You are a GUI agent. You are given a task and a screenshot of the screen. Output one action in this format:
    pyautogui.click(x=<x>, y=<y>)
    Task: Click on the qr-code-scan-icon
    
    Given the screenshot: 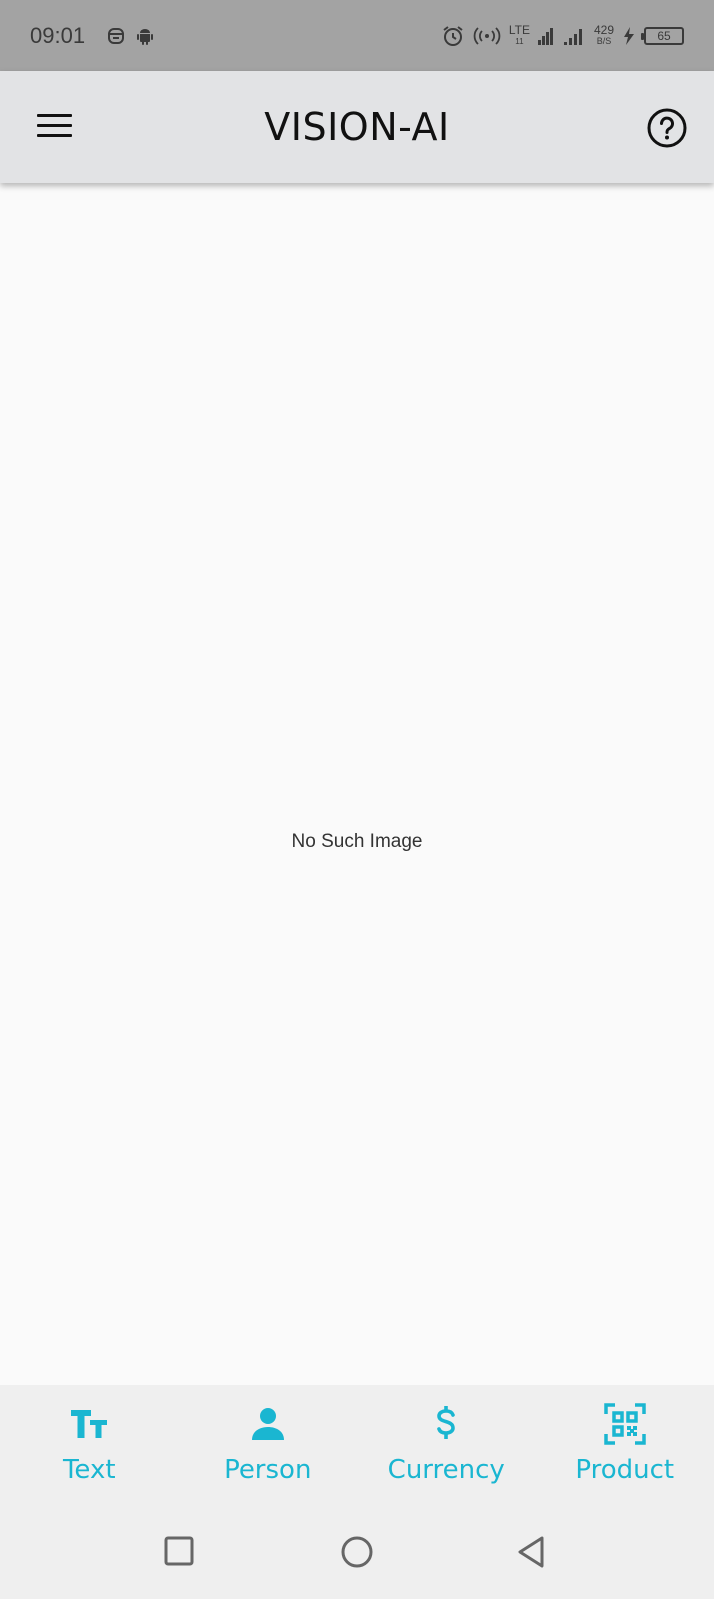 What is the action you would take?
    pyautogui.click(x=625, y=1424)
    